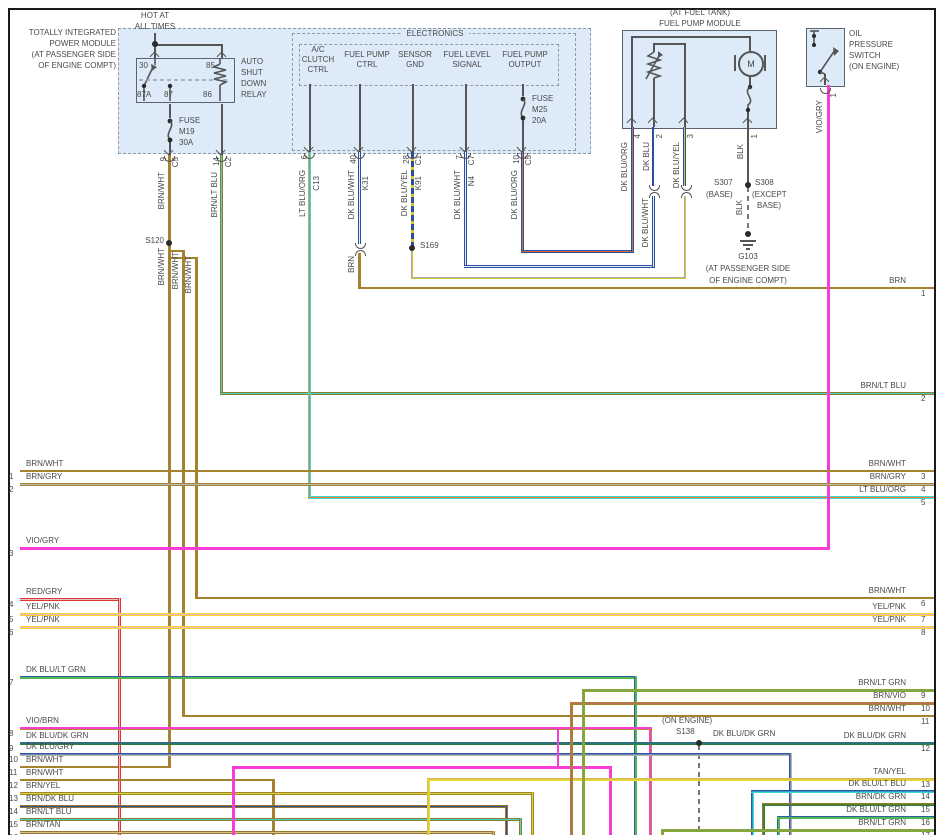  Describe the element at coordinates (654, 65) in the screenshot. I see `fuel-level-sender-symbol` at that location.